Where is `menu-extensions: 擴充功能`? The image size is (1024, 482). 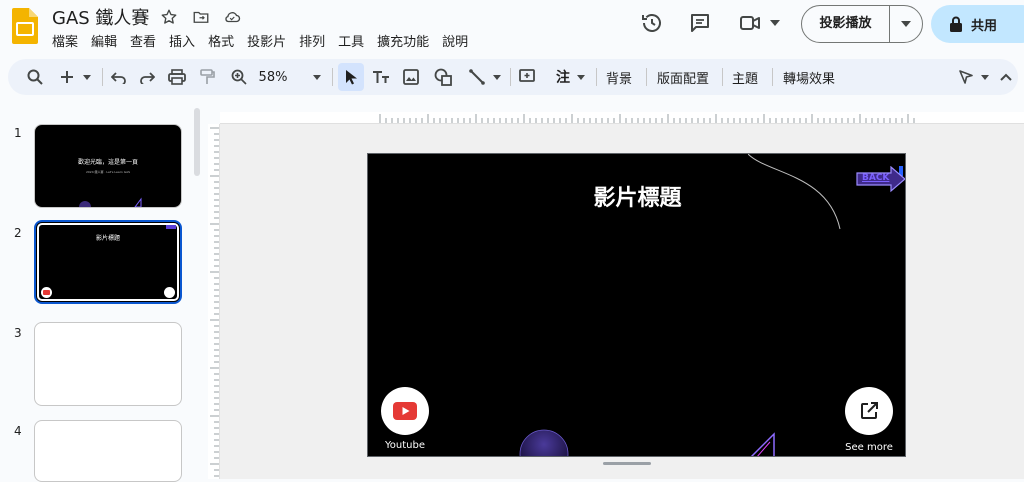
menu-extensions: 擴充功能 is located at coordinates (406, 40).